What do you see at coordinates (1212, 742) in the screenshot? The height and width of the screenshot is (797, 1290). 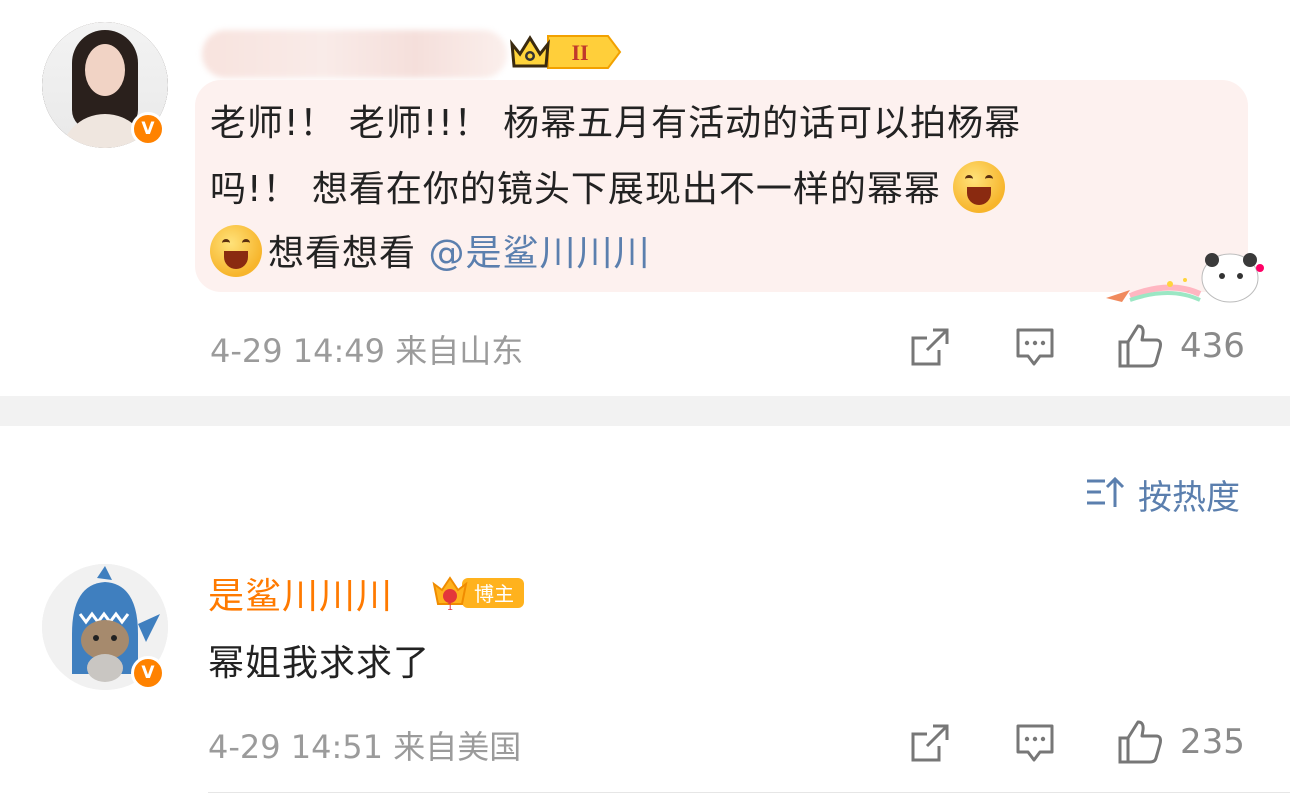 I see `like-count: 235` at bounding box center [1212, 742].